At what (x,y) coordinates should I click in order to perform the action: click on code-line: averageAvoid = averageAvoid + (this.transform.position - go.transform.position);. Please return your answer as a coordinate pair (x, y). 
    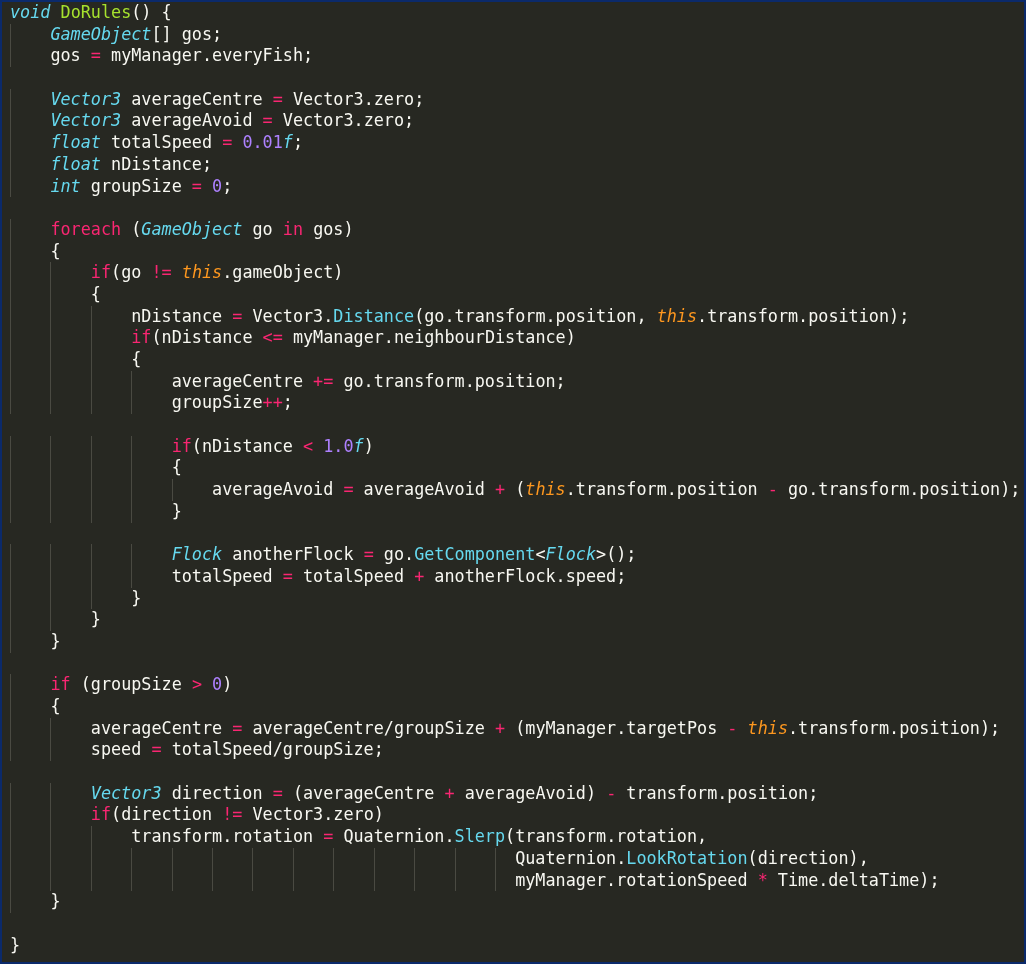
    Looking at the image, I should click on (616, 490).